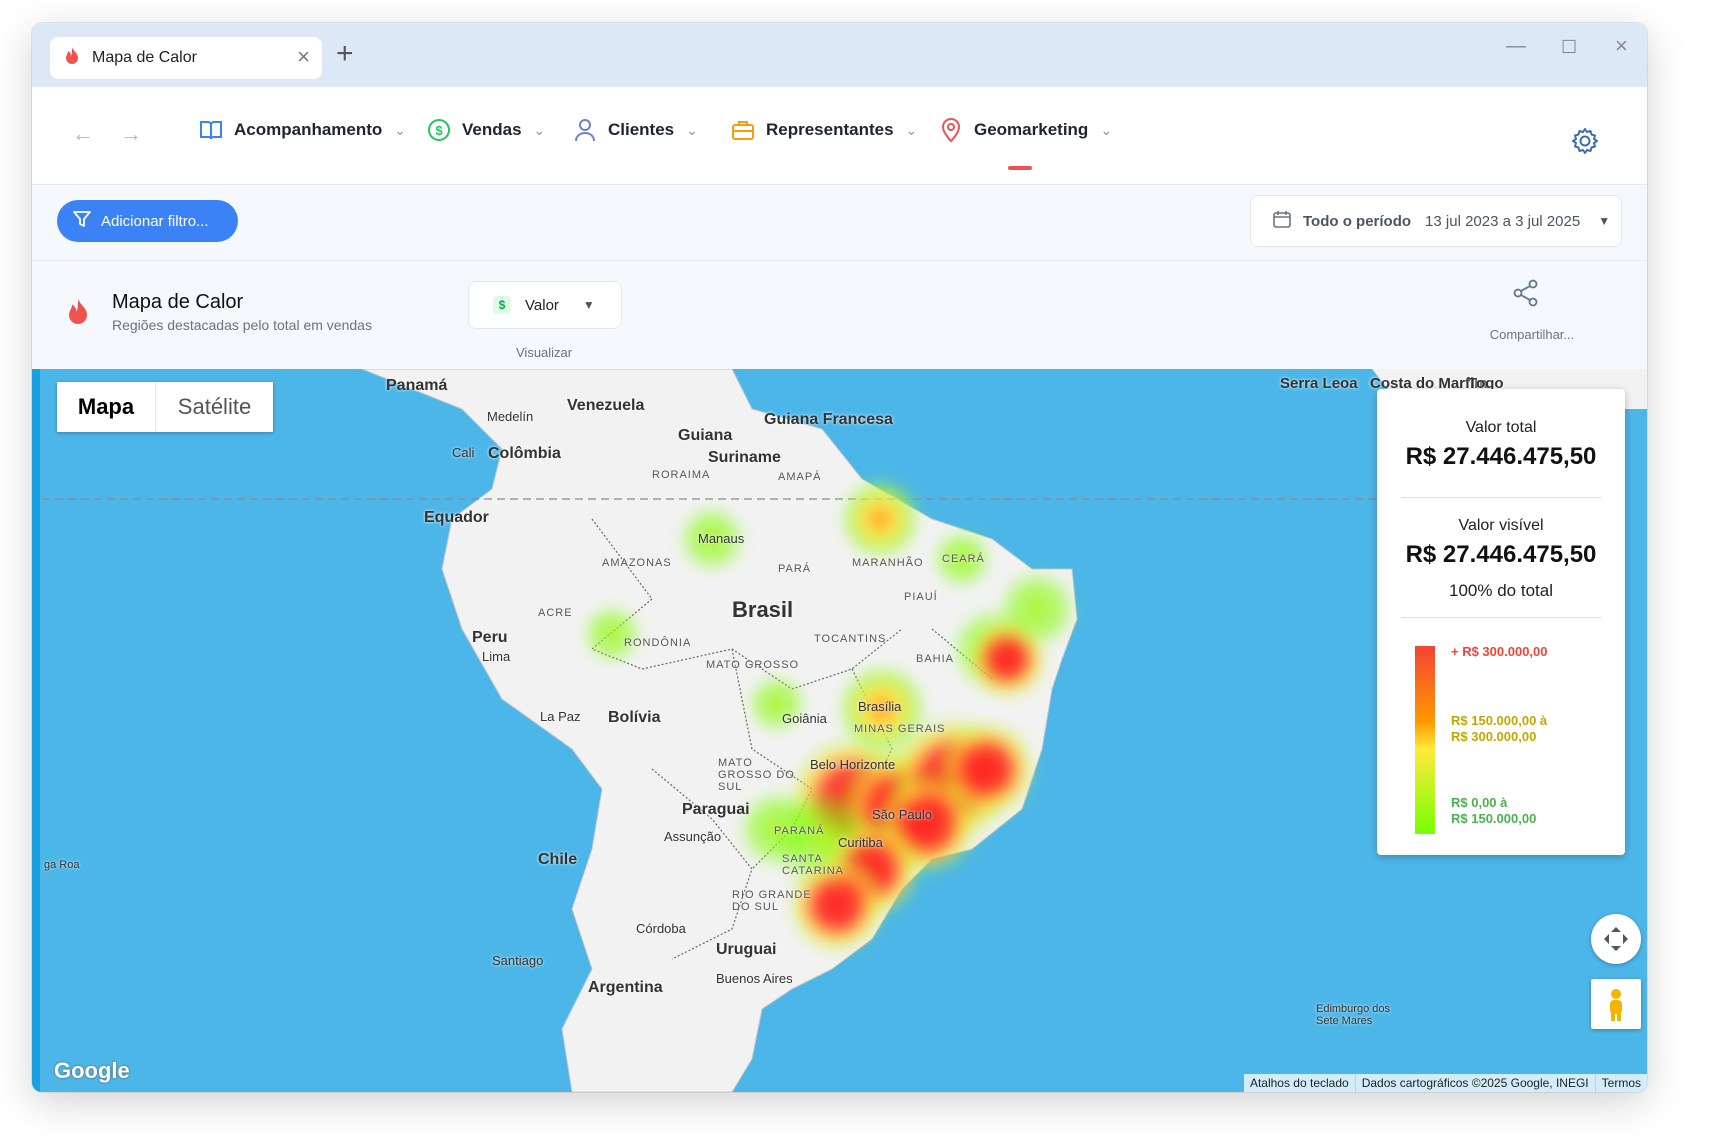  What do you see at coordinates (496, 656) in the screenshot?
I see `map-label: Lima` at bounding box center [496, 656].